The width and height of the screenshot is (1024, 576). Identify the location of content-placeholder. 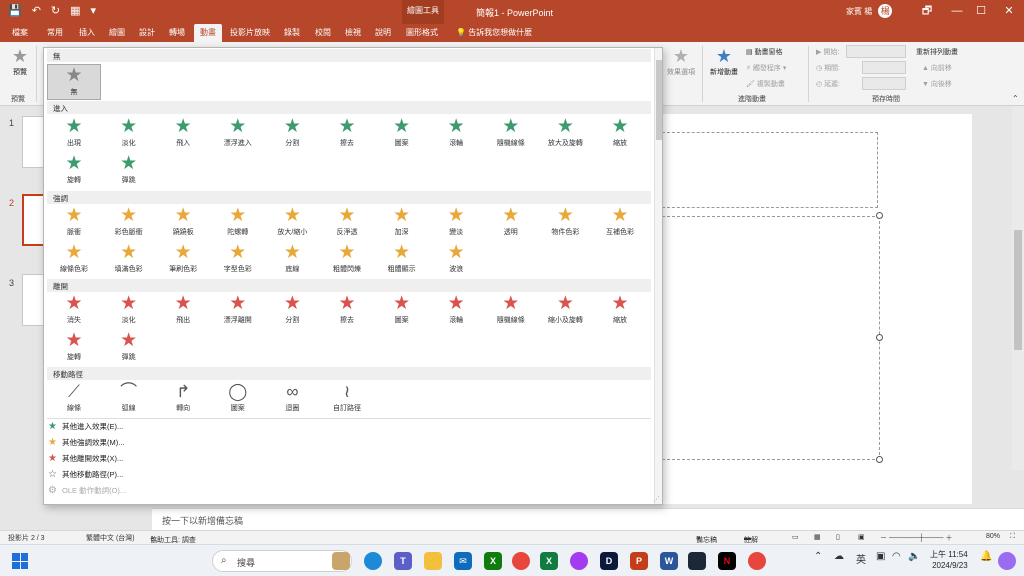
(771, 338).